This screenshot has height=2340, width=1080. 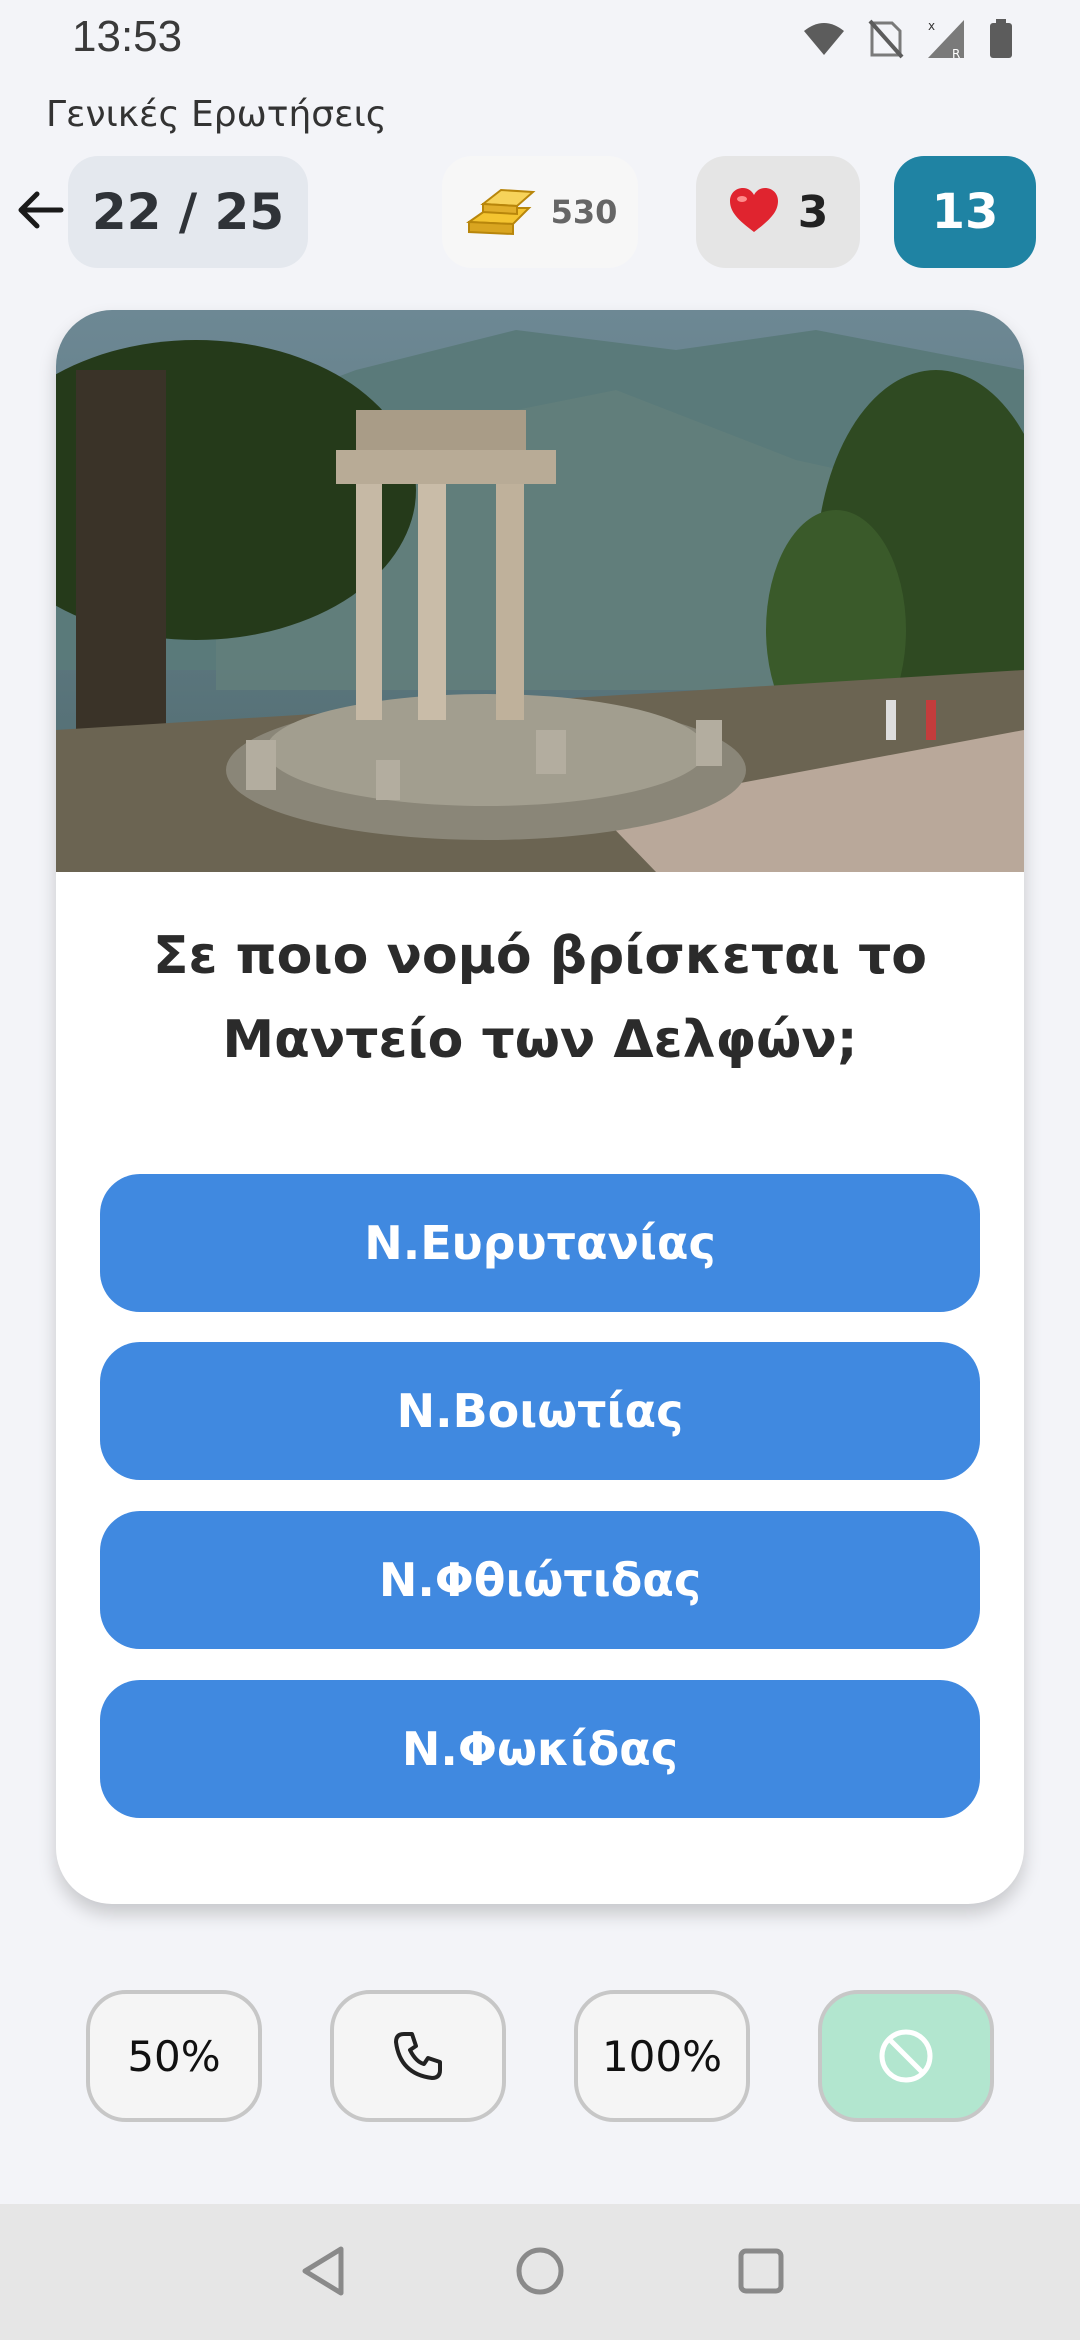 What do you see at coordinates (754, 212) in the screenshot?
I see `heart-icon` at bounding box center [754, 212].